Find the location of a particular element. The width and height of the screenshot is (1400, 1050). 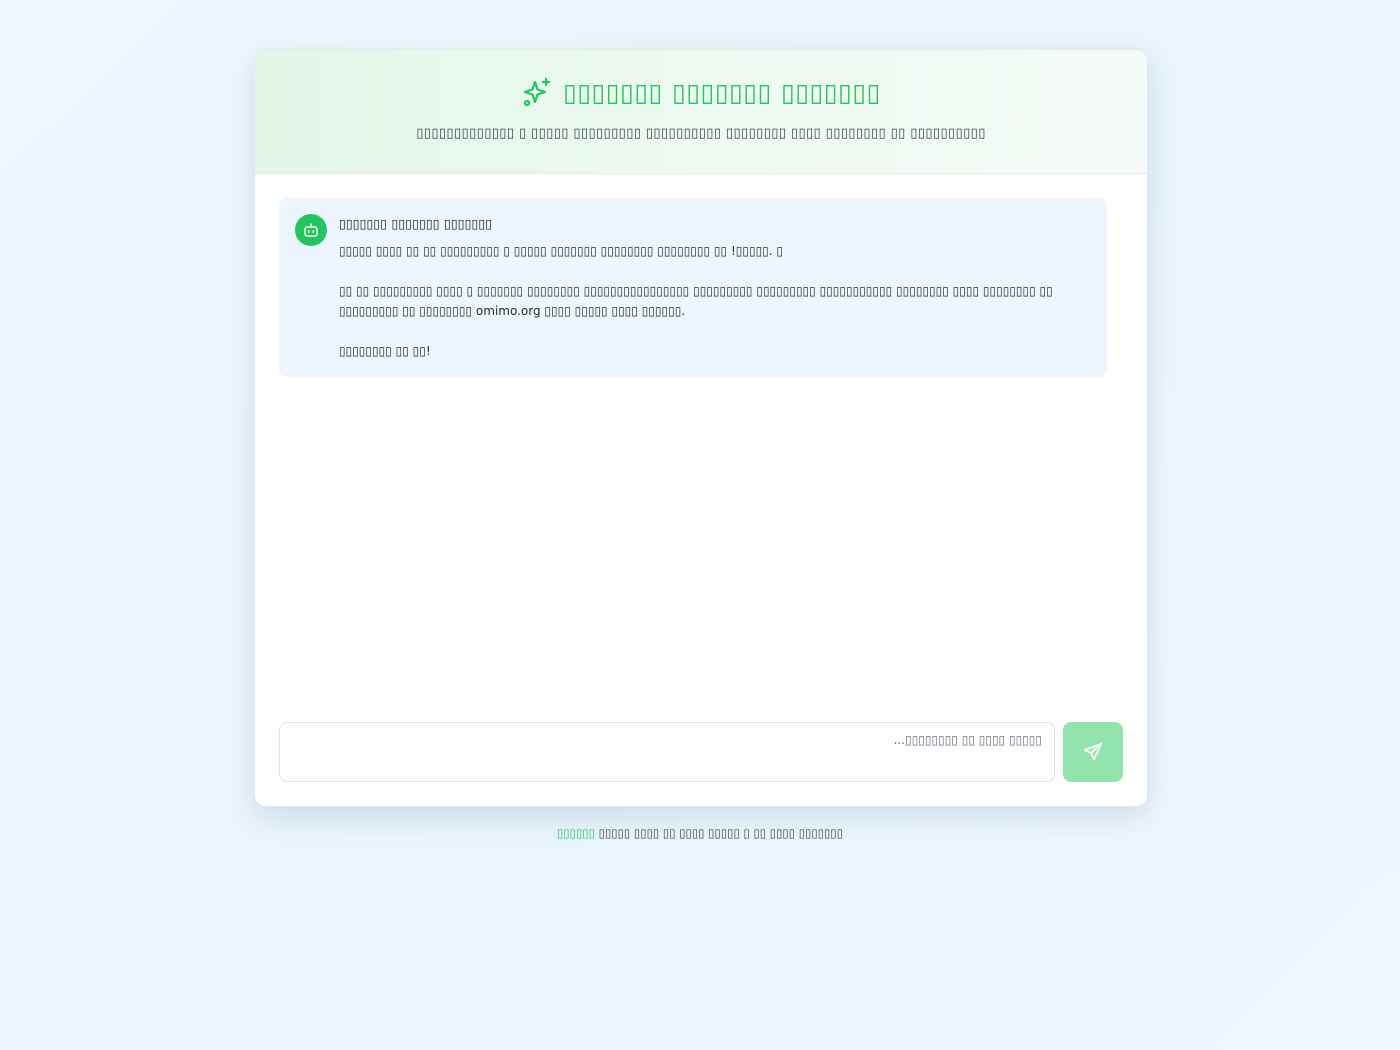

avatar is located at coordinates (311, 230).